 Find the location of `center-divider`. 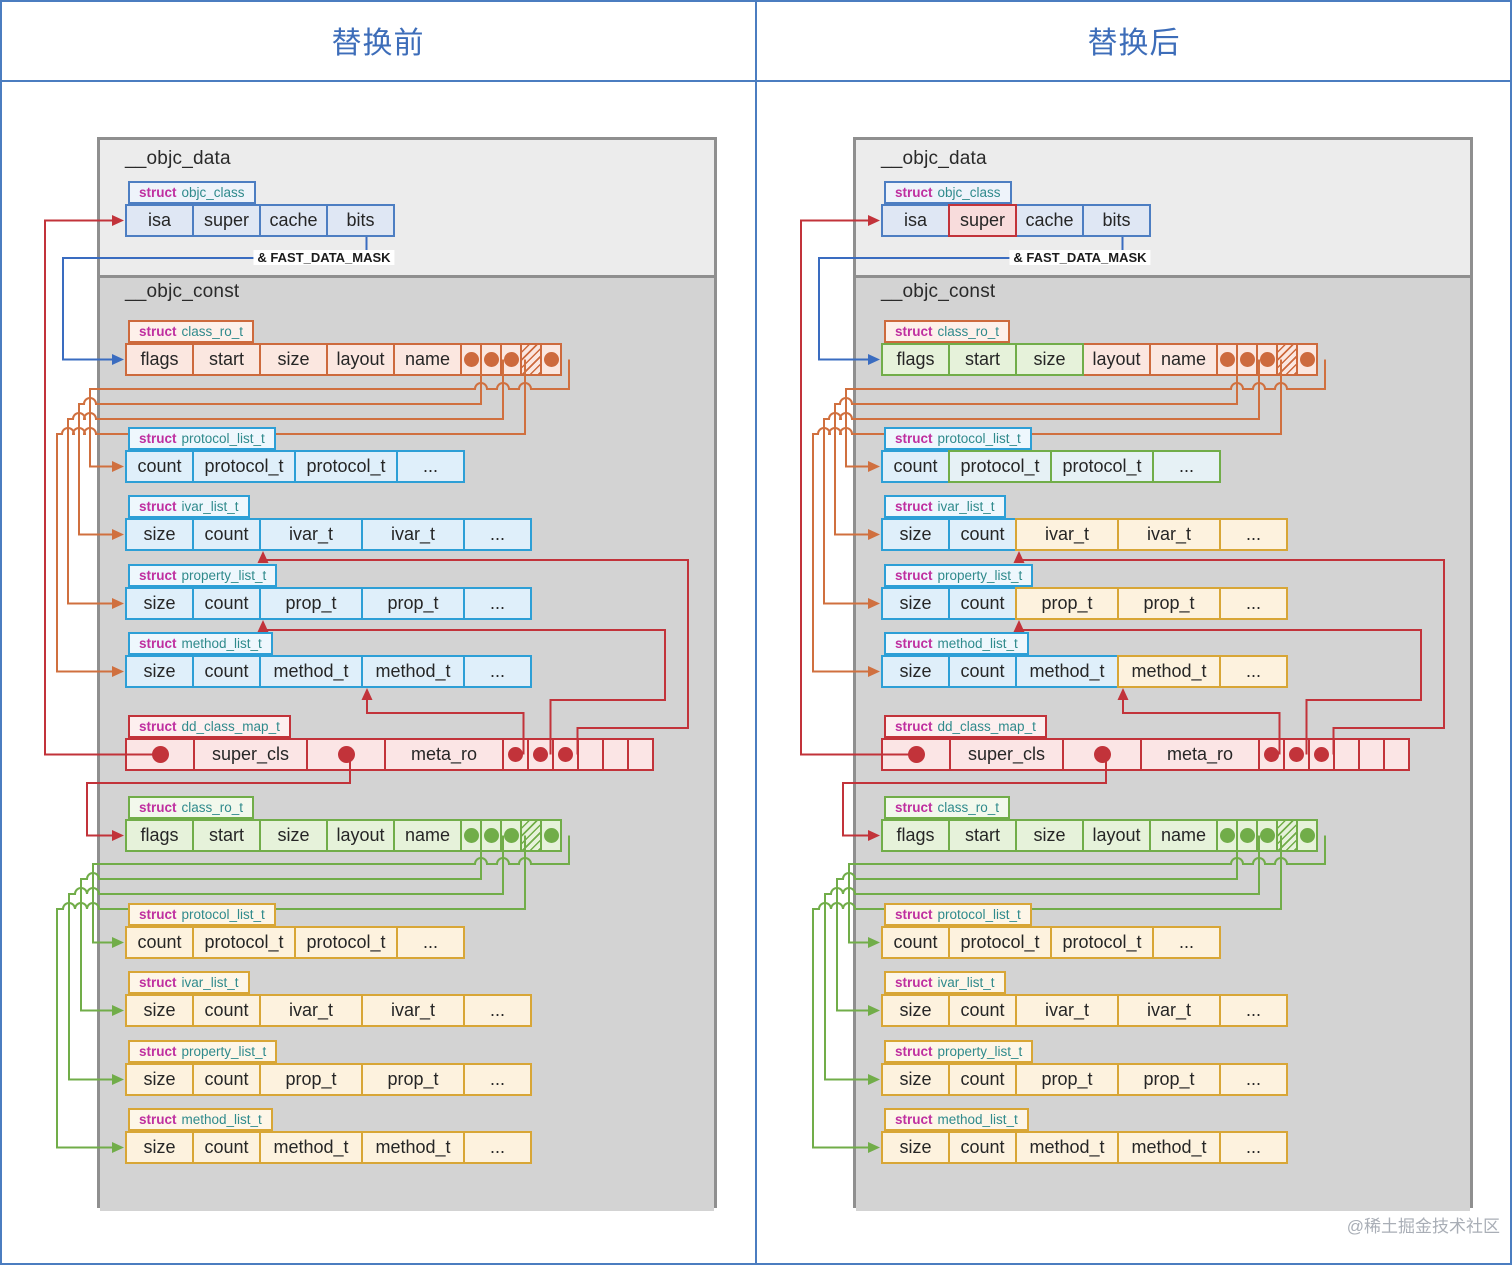

center-divider is located at coordinates (756, 632).